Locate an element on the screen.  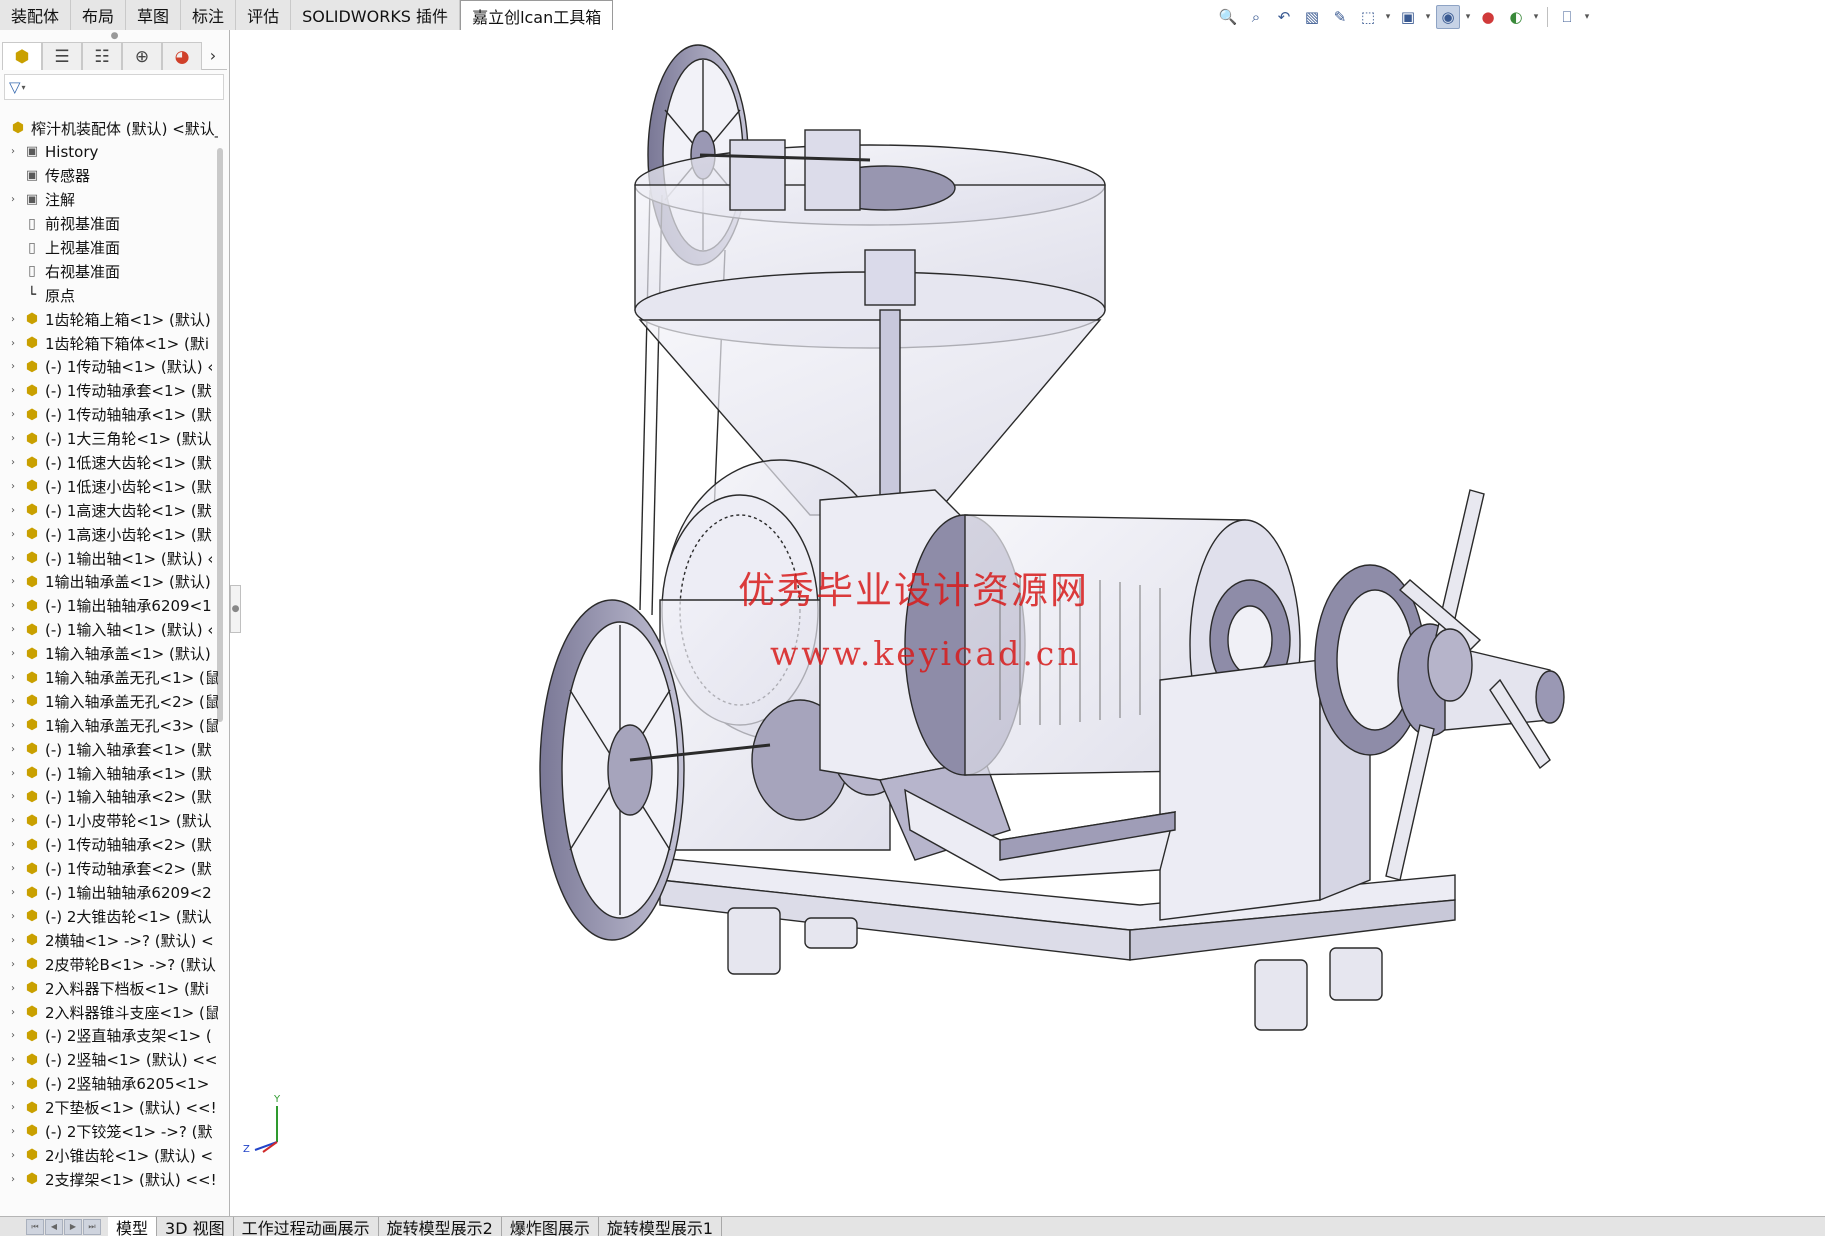
tree-item: › ⬢ (-) 1传动轴轴承<1> (默 is located at coordinates (109, 415).